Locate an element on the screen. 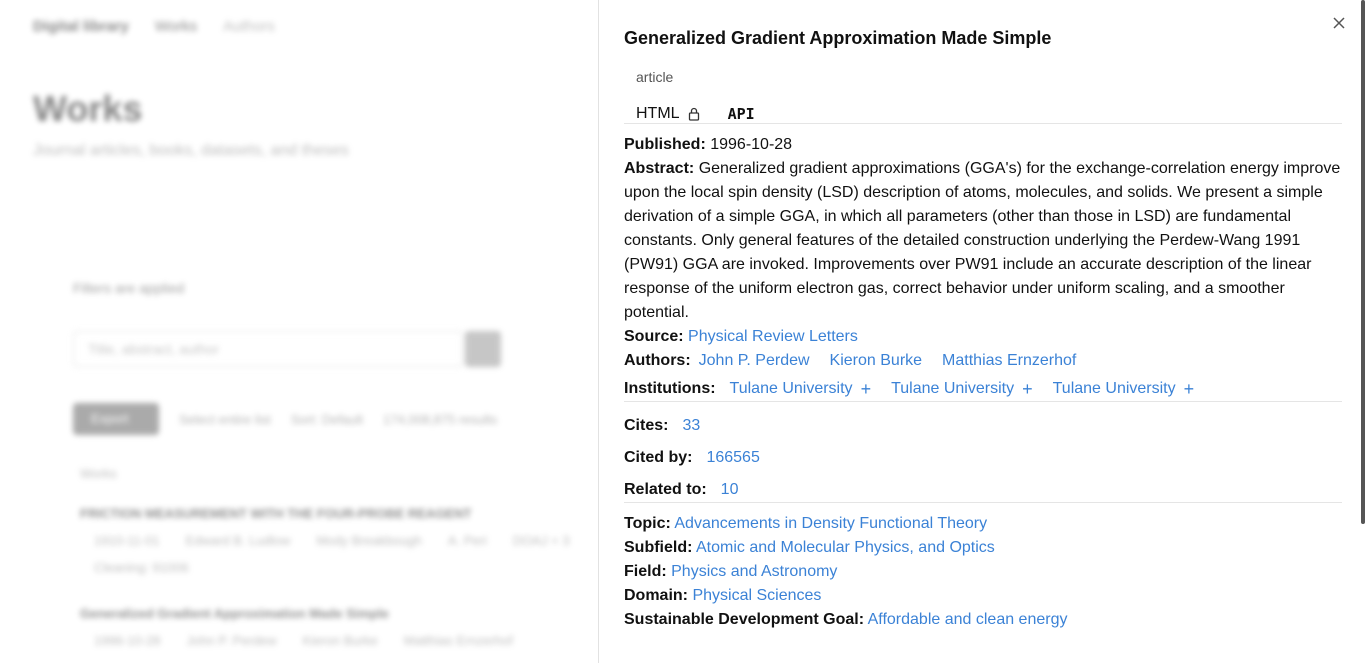 The height and width of the screenshot is (663, 1365). close-icon is located at coordinates (1339, 24).